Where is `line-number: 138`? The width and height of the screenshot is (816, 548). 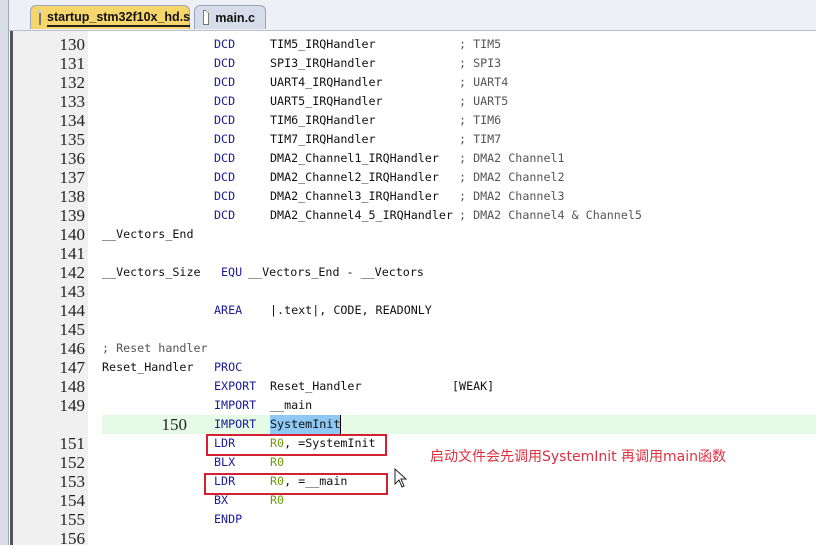 line-number: 138 is located at coordinates (72, 196).